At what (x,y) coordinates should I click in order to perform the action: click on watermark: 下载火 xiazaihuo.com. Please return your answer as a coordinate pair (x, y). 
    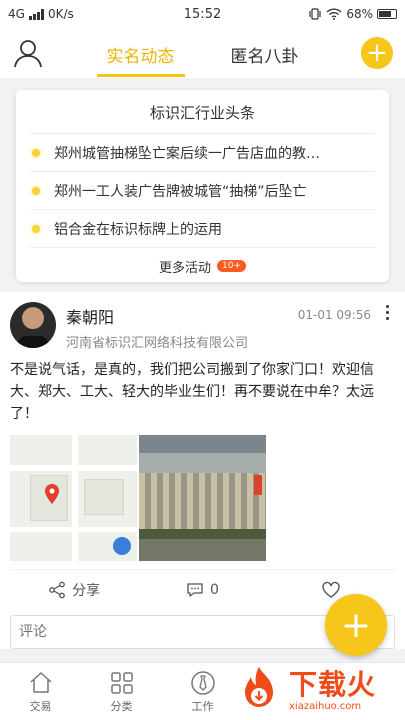
    Looking at the image, I should click on (317, 690).